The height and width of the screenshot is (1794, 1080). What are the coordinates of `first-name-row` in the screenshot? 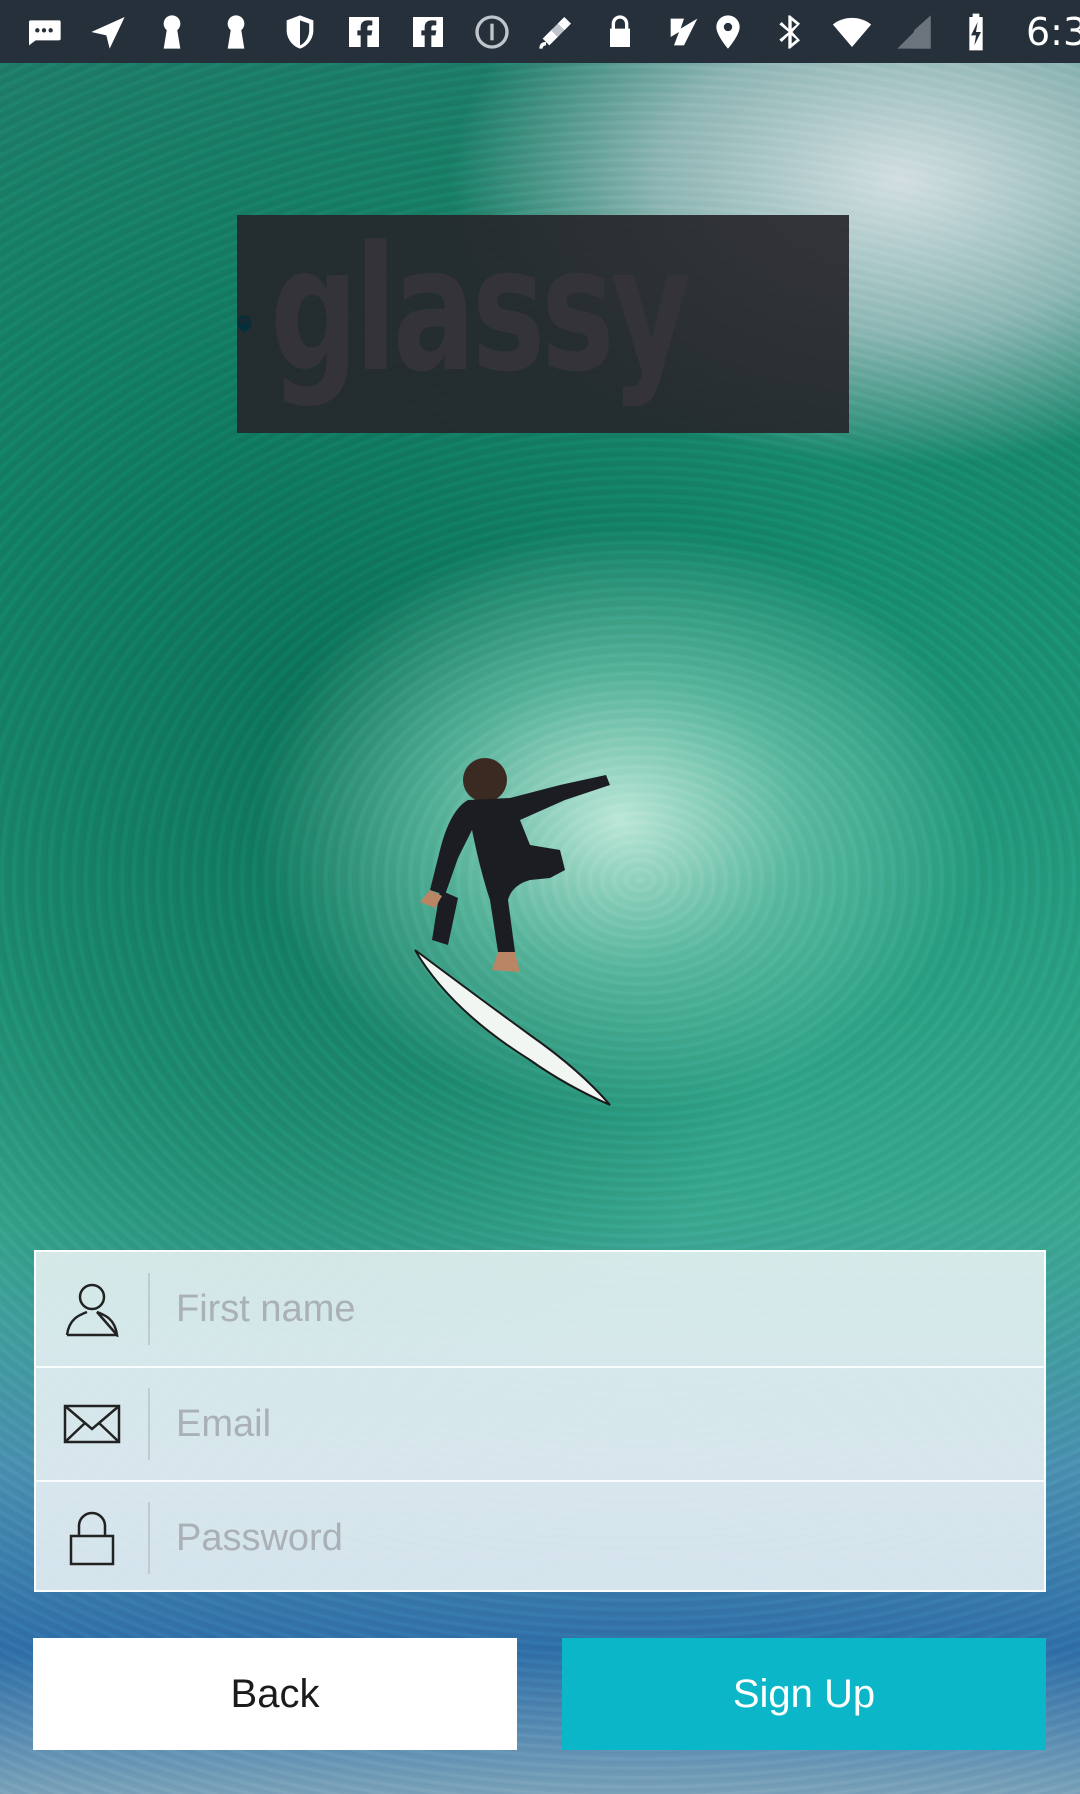 It's located at (540, 1309).